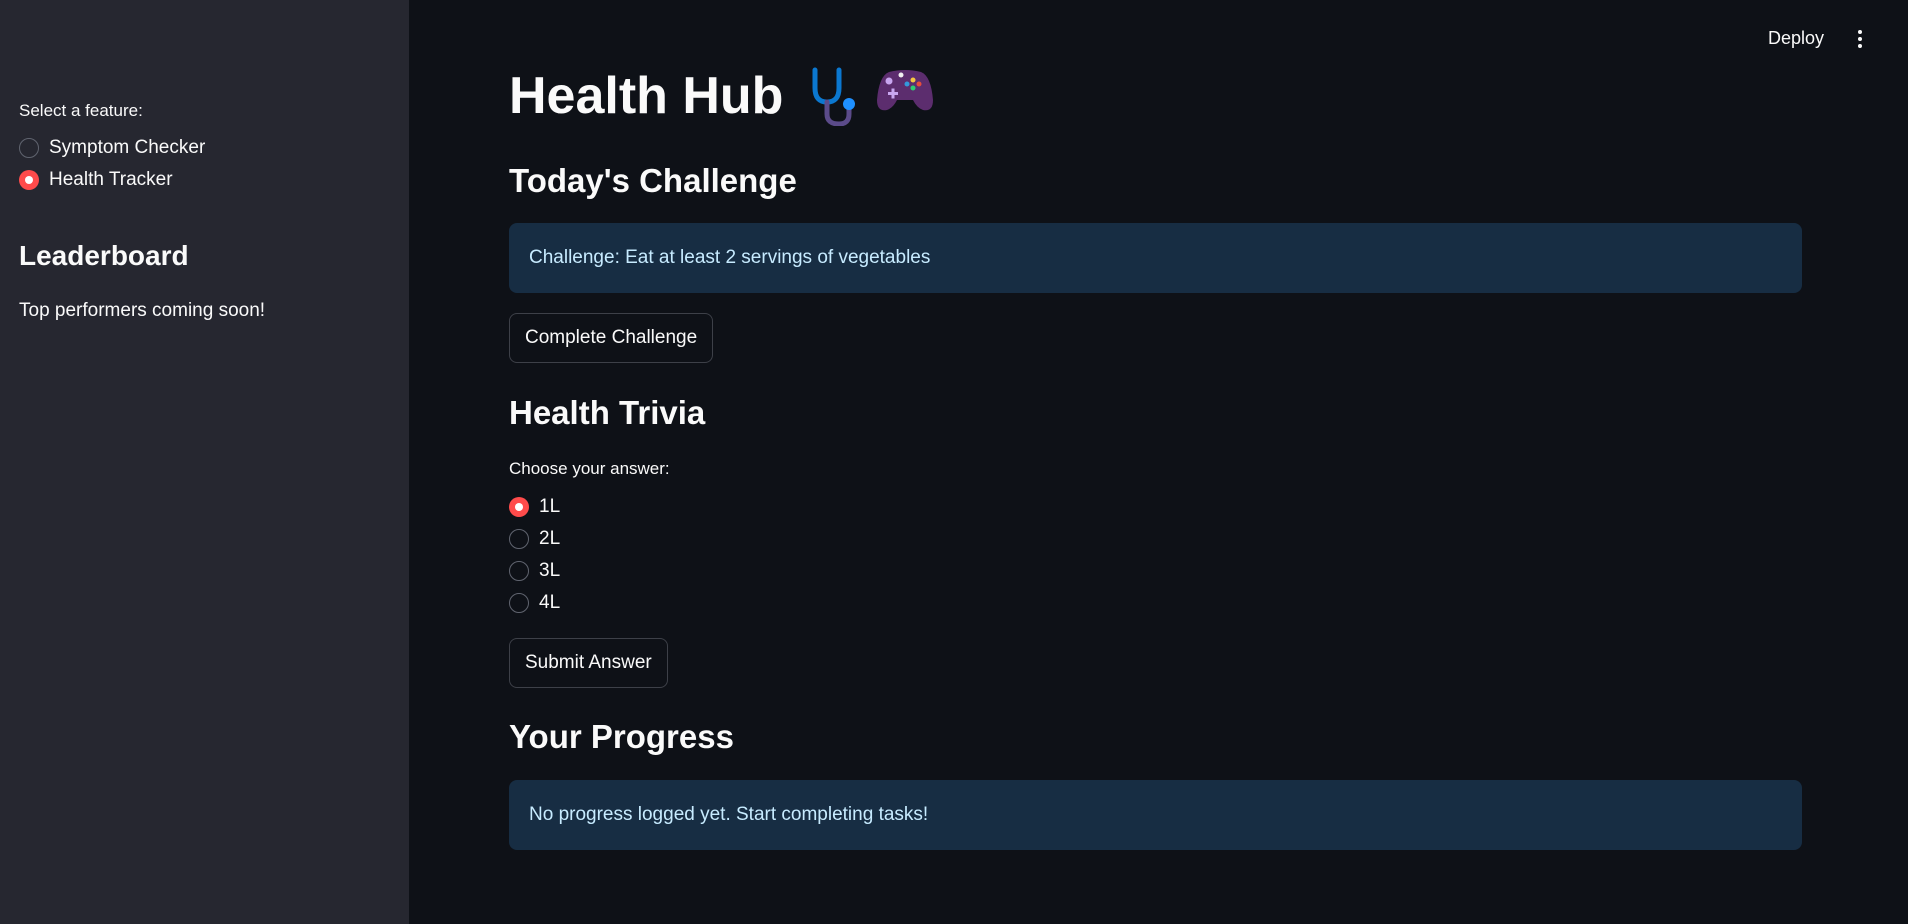  I want to click on trivia-option-4l: 4L, so click(534, 603).